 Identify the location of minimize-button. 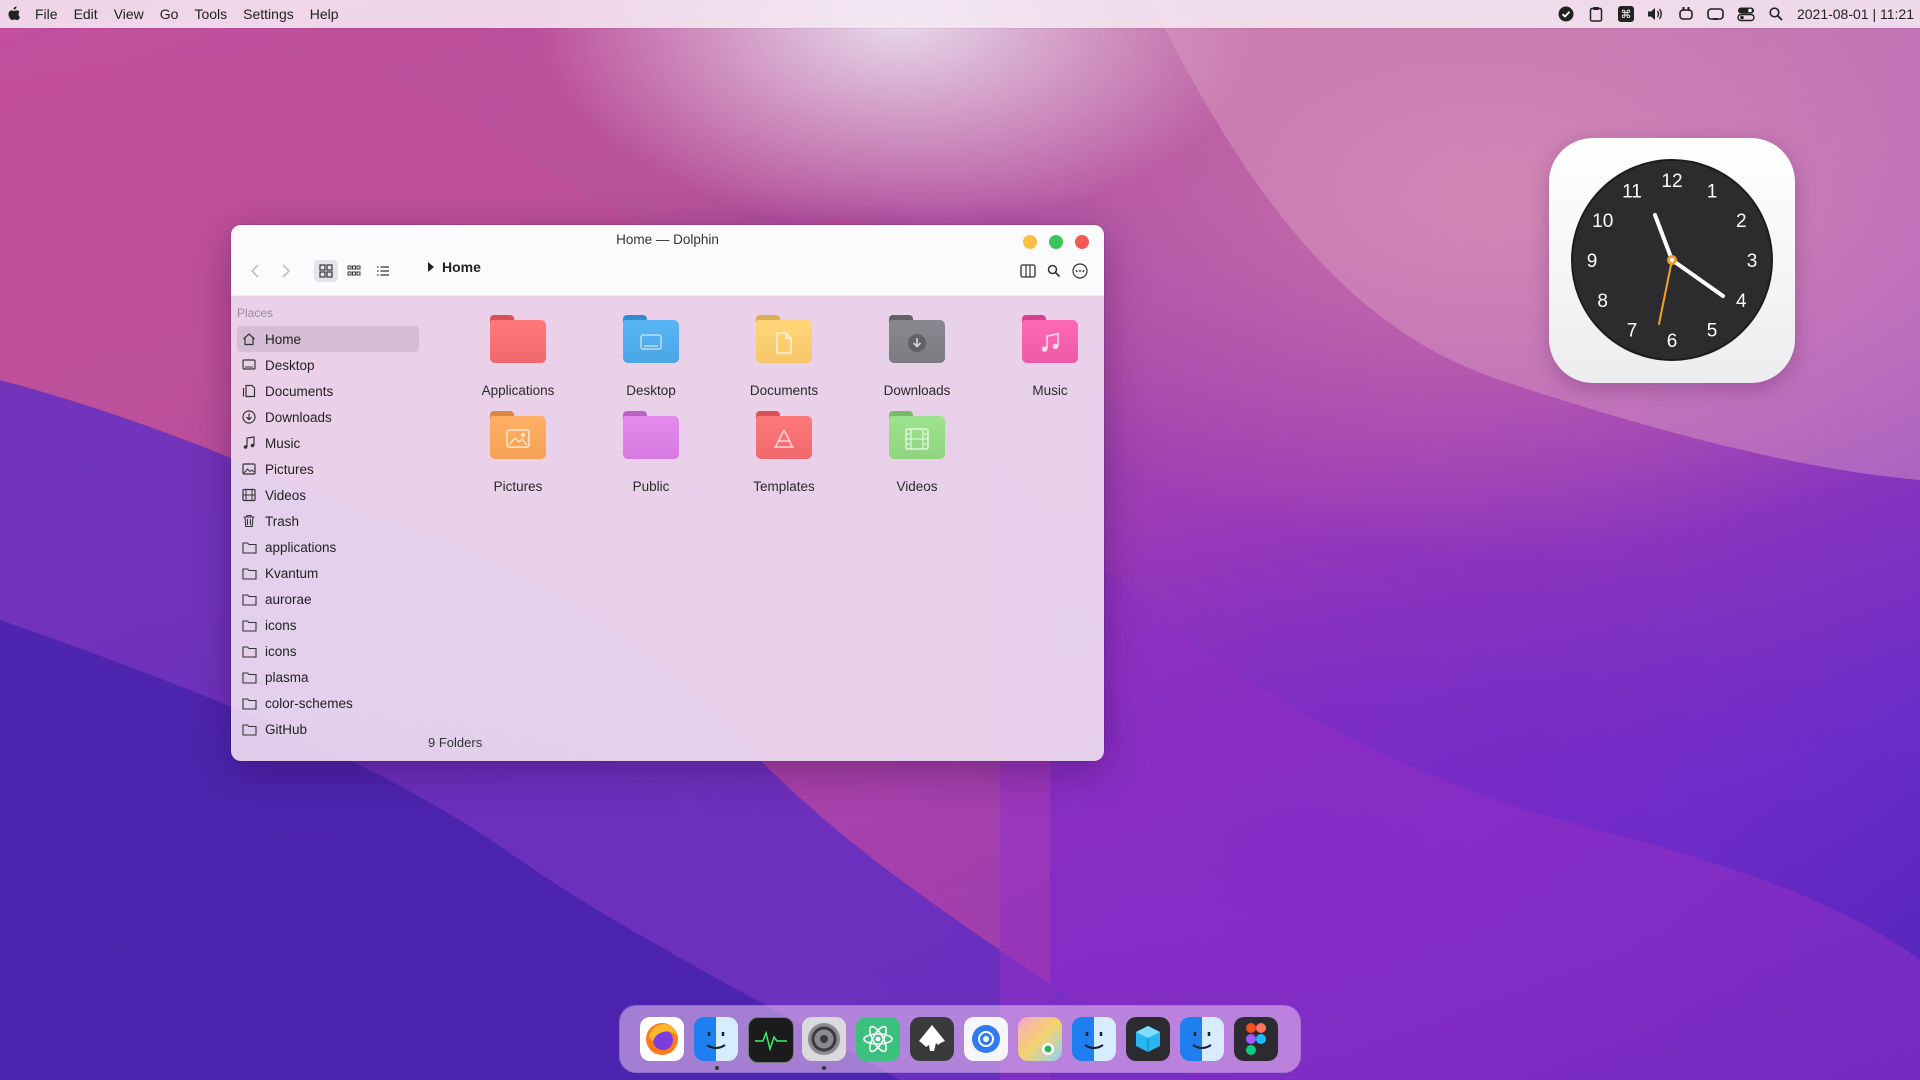
(1030, 242).